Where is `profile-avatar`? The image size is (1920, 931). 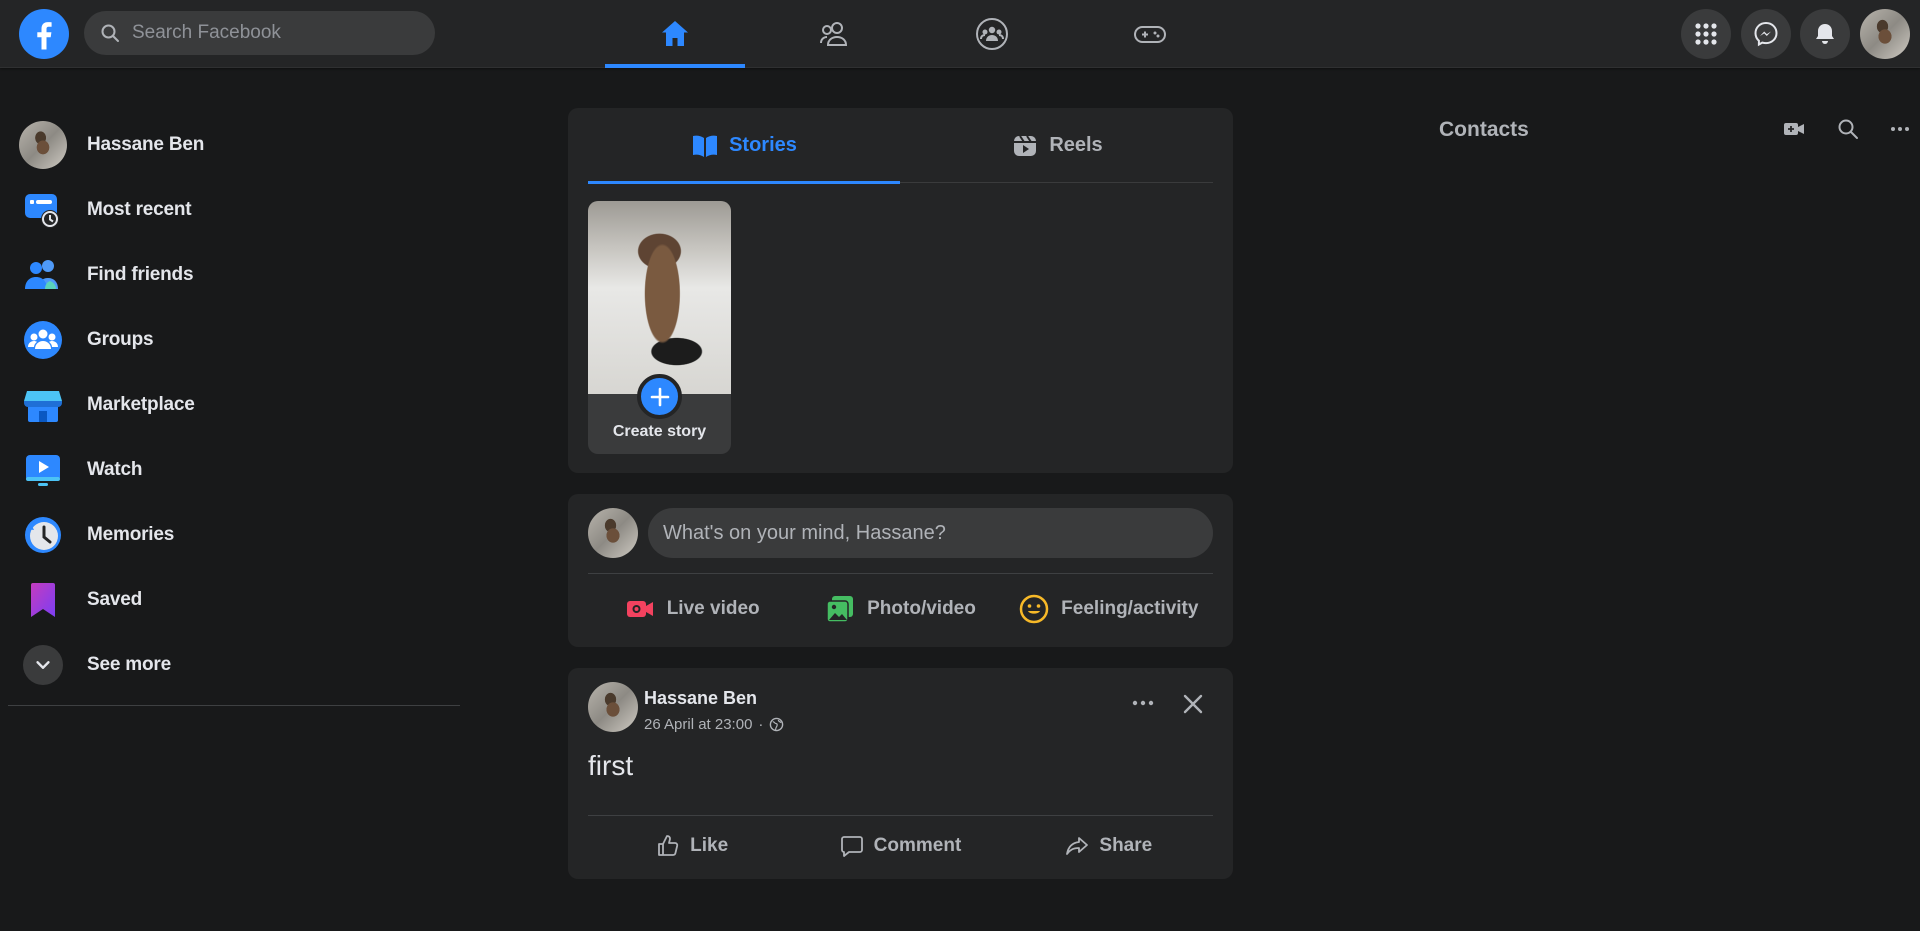
profile-avatar is located at coordinates (43, 144).